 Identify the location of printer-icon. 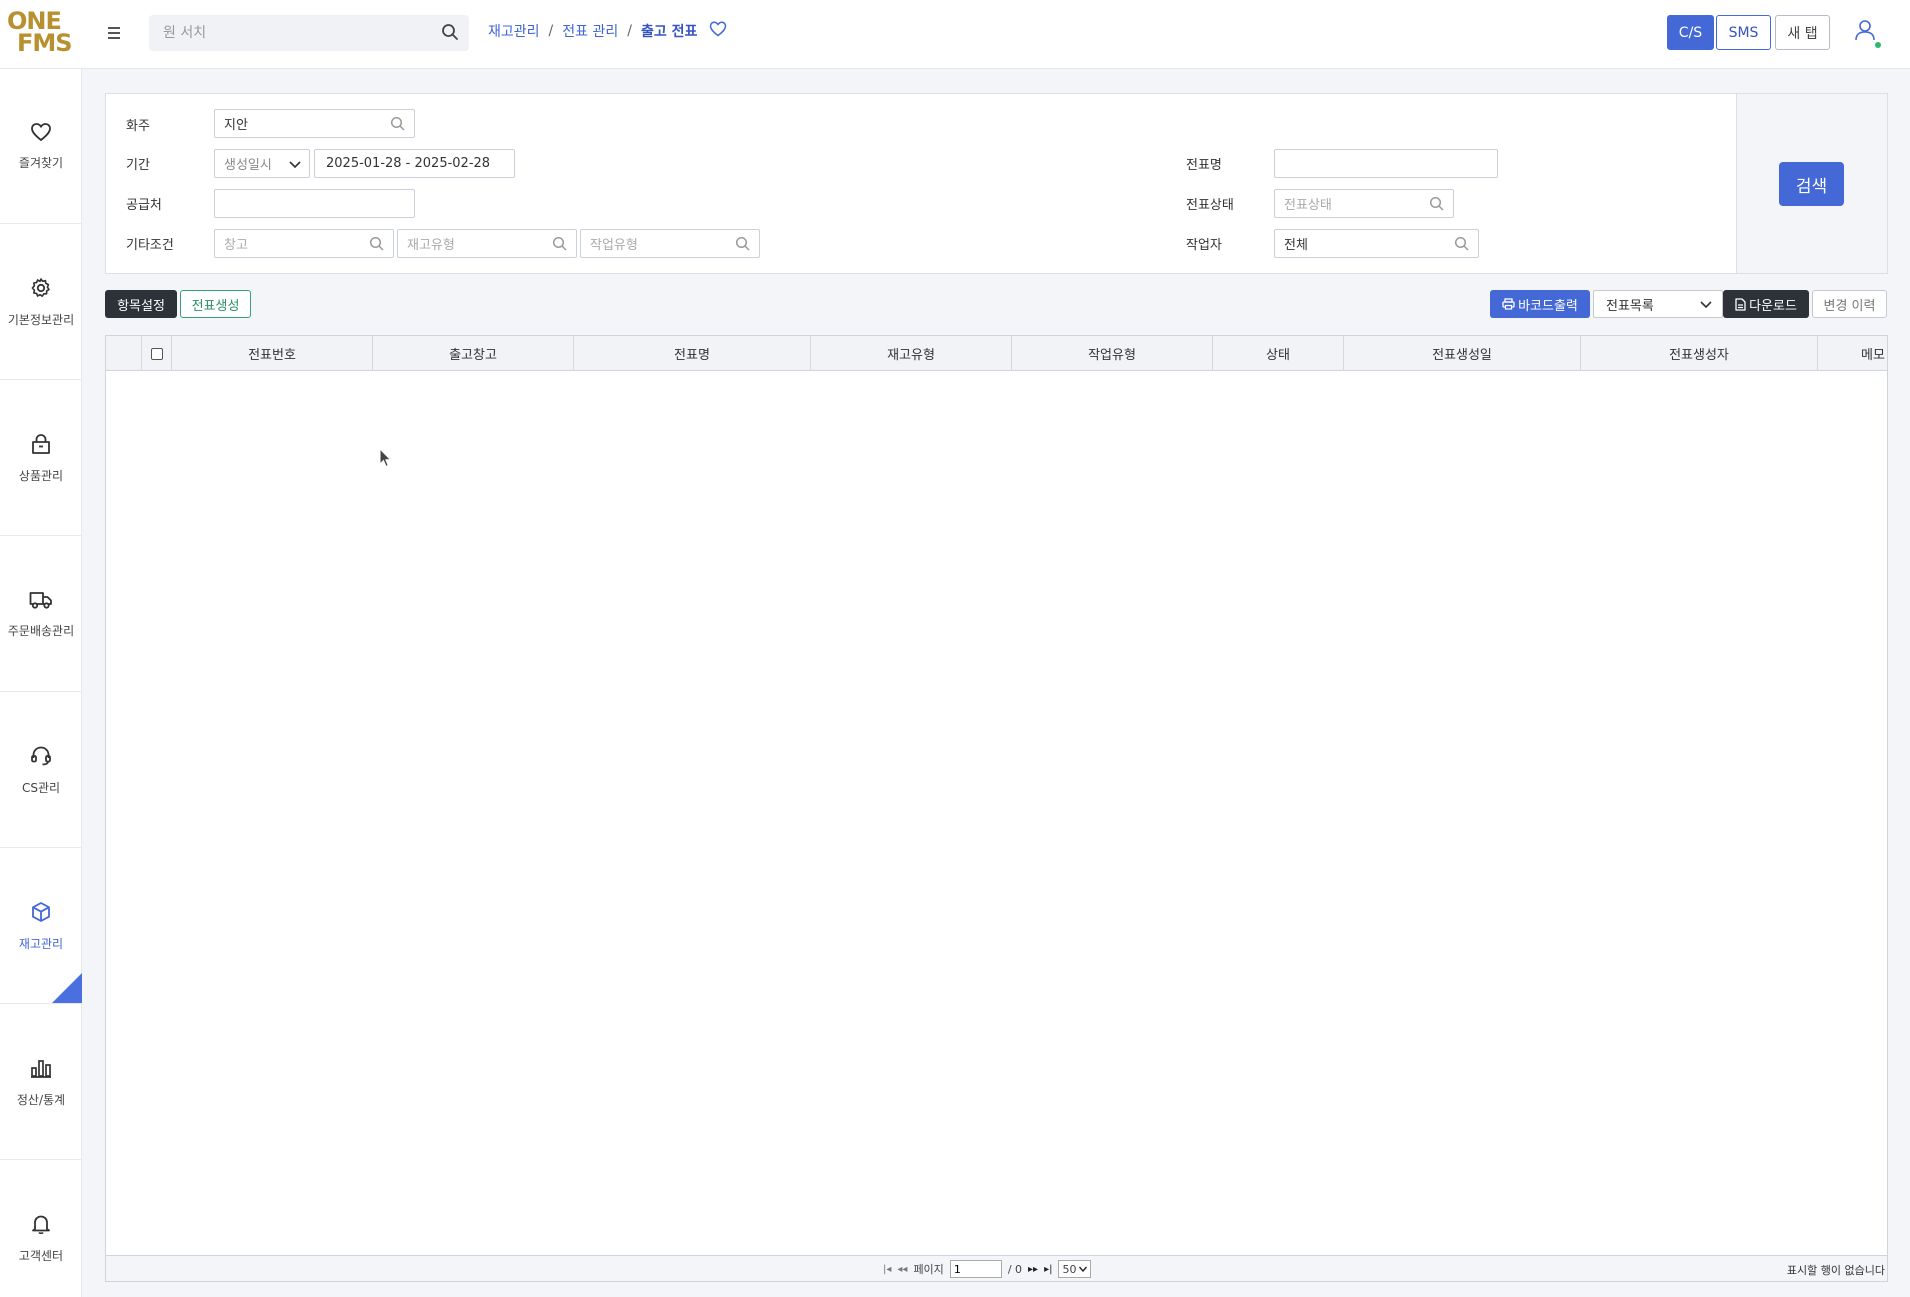
(1508, 304).